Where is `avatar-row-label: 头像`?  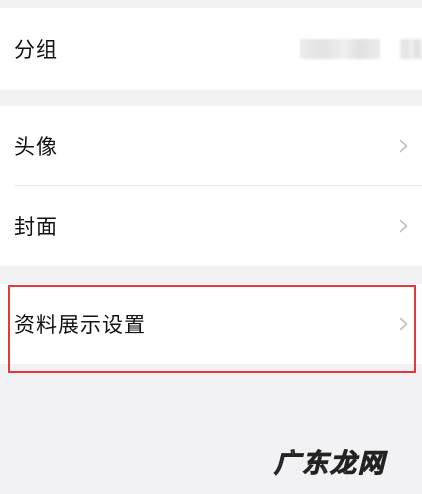 avatar-row-label: 头像 is located at coordinates (36, 147).